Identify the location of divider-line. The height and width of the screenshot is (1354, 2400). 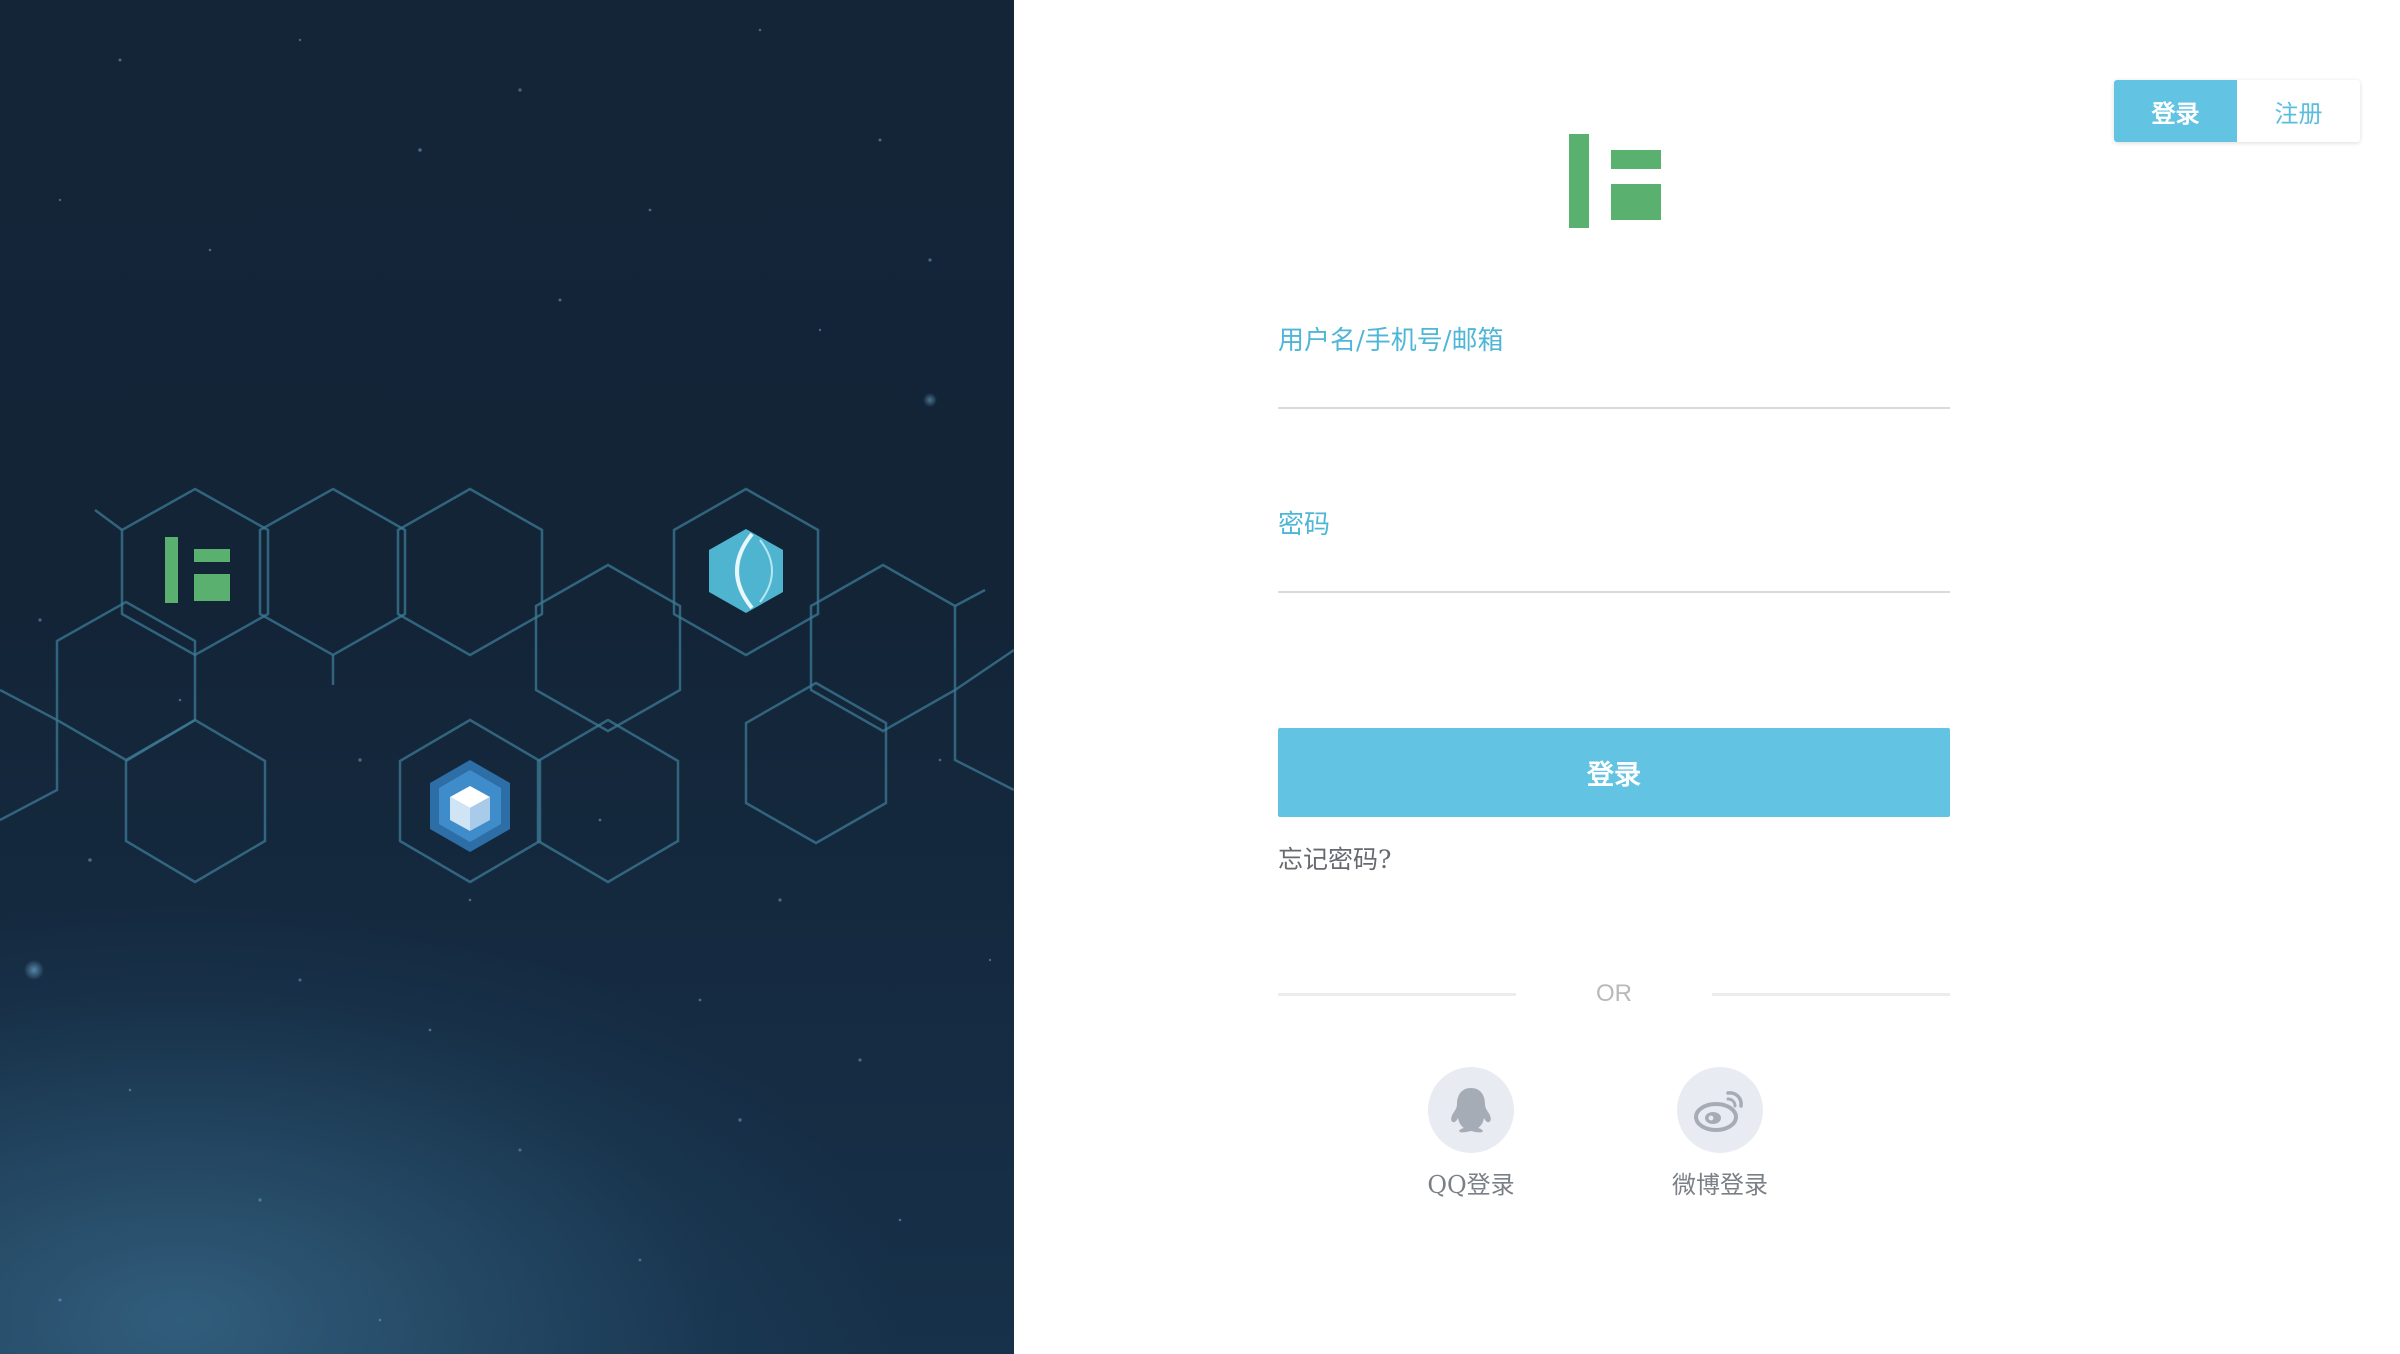
(1831, 994).